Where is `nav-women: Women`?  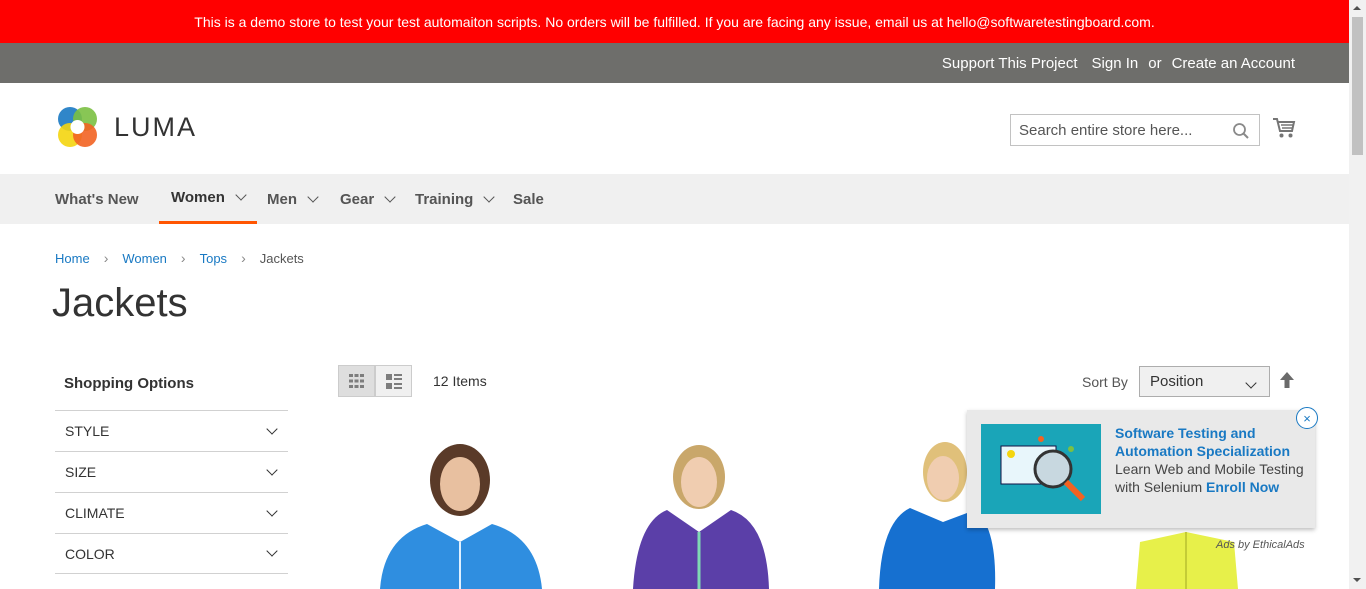
nav-women: Women is located at coordinates (208, 199).